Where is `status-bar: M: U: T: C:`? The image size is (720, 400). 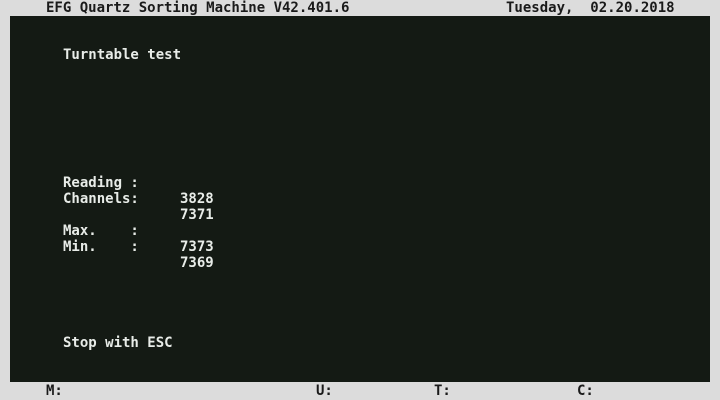 status-bar: M: U: T: C: is located at coordinates (360, 391).